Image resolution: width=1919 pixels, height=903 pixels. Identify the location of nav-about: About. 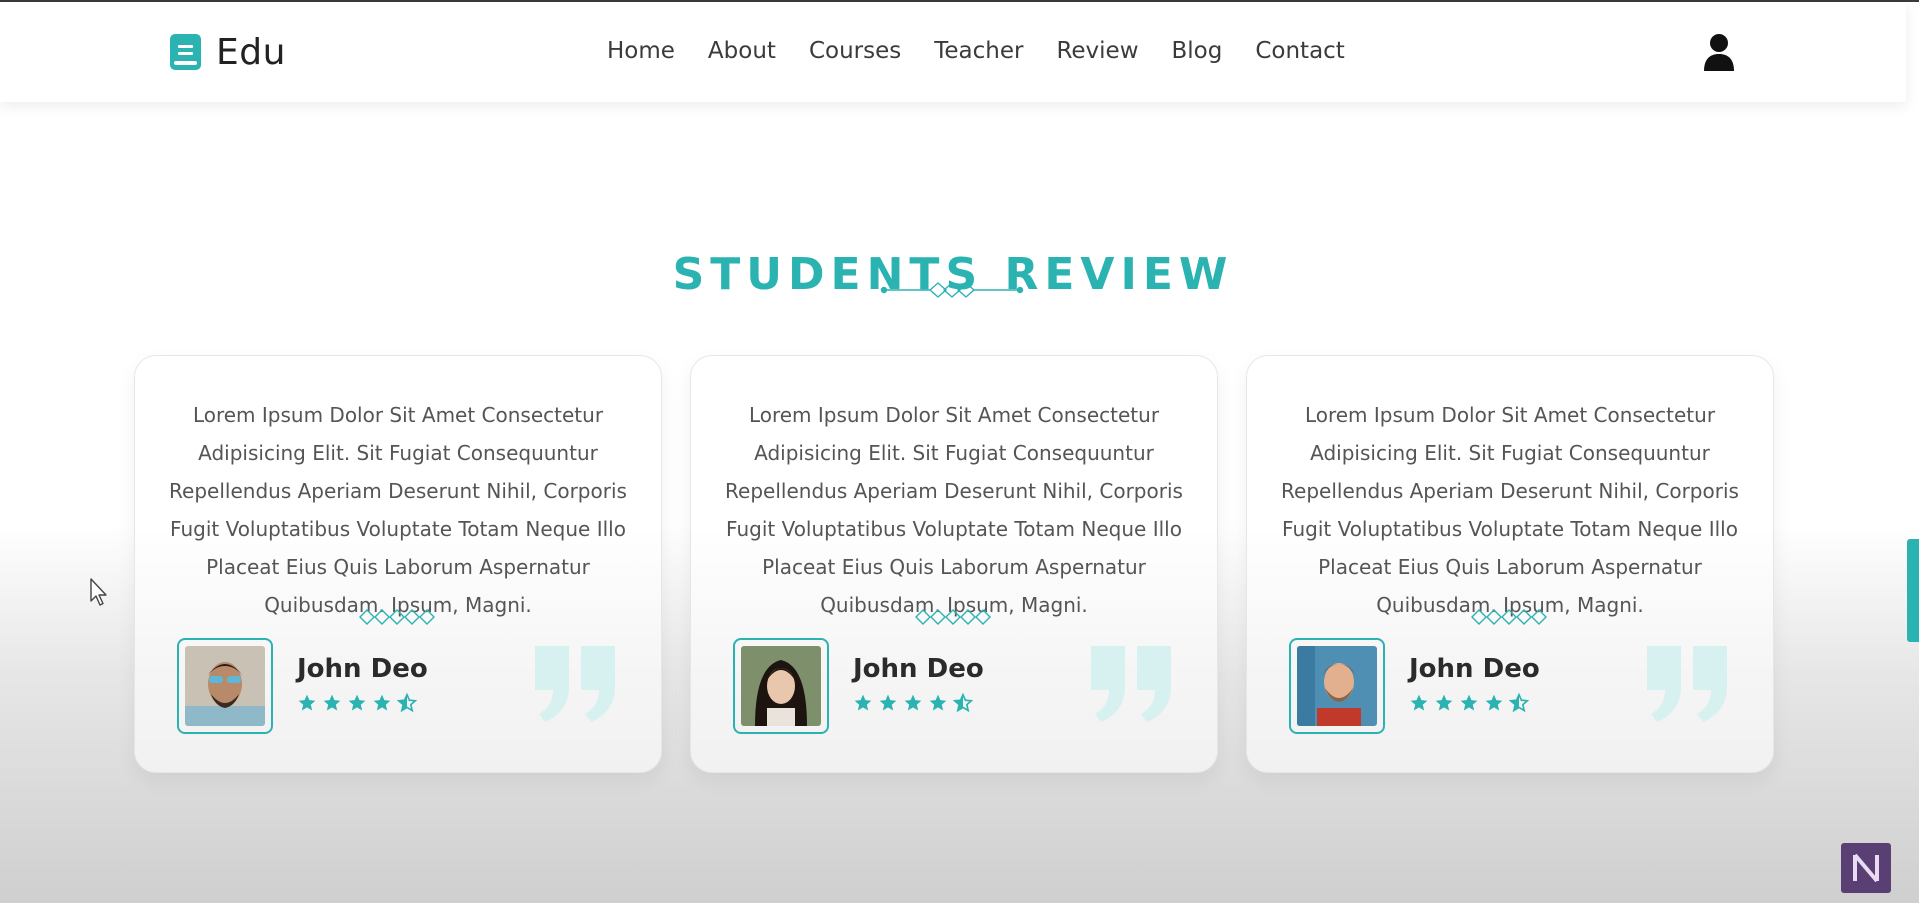
(742, 51).